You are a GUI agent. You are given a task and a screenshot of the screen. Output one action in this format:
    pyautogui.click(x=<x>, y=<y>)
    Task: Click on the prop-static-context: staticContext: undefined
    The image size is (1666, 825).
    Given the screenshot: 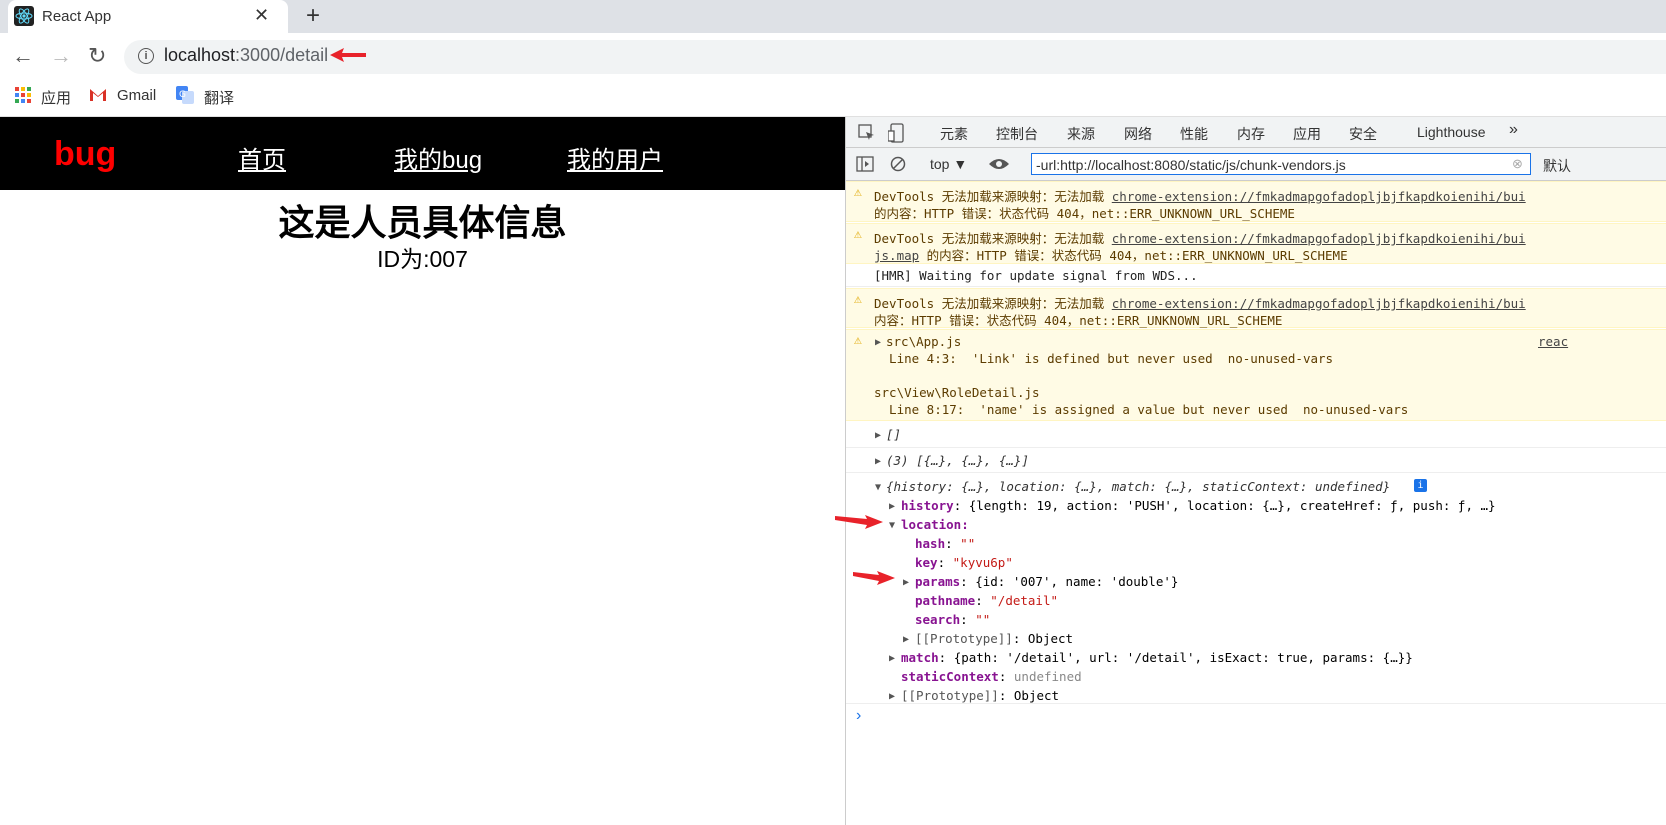 What is the action you would take?
    pyautogui.click(x=991, y=676)
    